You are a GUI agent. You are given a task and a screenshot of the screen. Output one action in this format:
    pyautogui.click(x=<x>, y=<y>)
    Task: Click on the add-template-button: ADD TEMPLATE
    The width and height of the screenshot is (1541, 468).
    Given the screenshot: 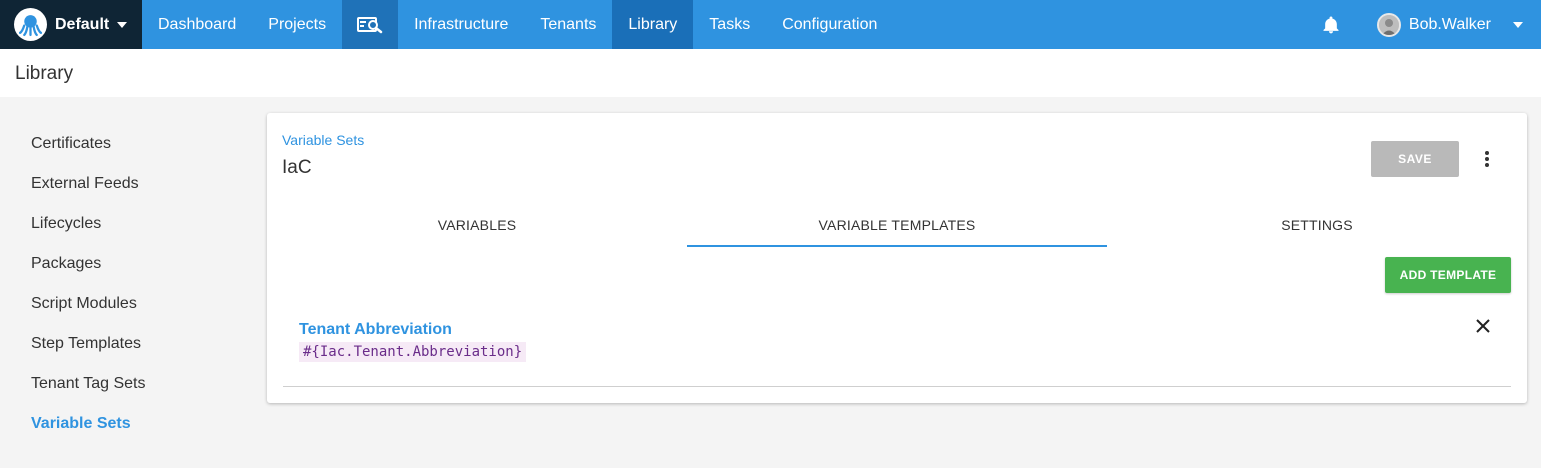 What is the action you would take?
    pyautogui.click(x=1448, y=275)
    